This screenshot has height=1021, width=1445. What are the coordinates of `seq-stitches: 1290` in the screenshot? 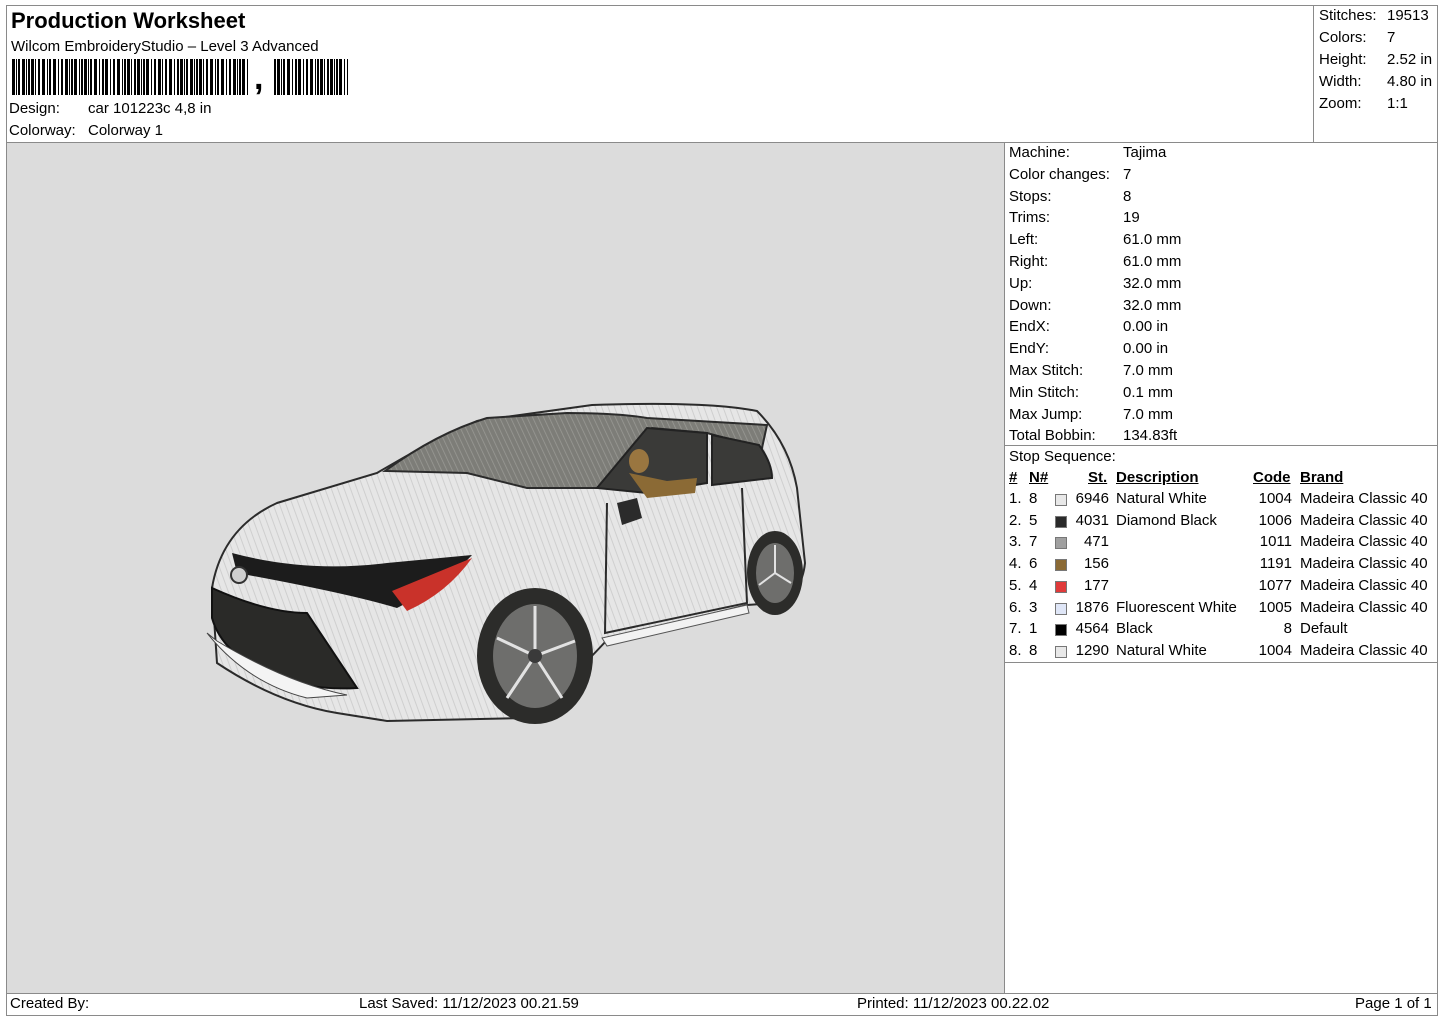 It's located at (1092, 650).